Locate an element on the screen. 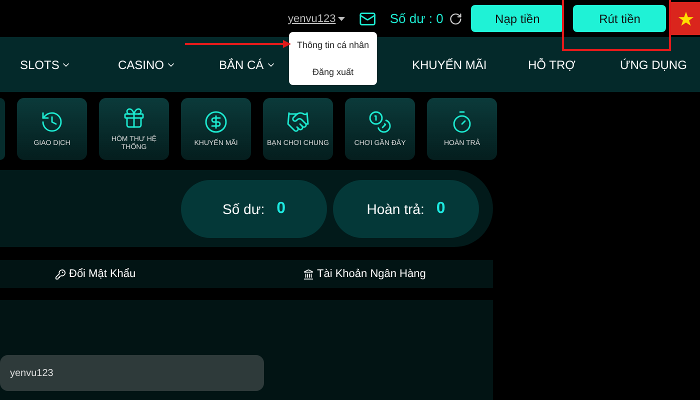  deposit-button: Nạp tiền is located at coordinates (517, 18).